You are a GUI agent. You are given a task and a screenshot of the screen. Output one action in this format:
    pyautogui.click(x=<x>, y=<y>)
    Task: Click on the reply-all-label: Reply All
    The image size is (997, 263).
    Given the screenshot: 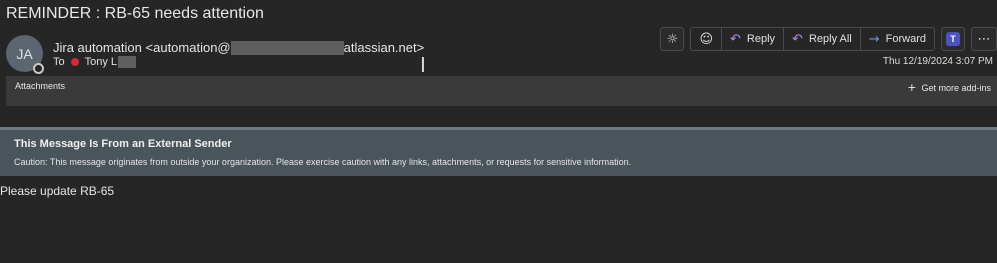 What is the action you would take?
    pyautogui.click(x=830, y=39)
    